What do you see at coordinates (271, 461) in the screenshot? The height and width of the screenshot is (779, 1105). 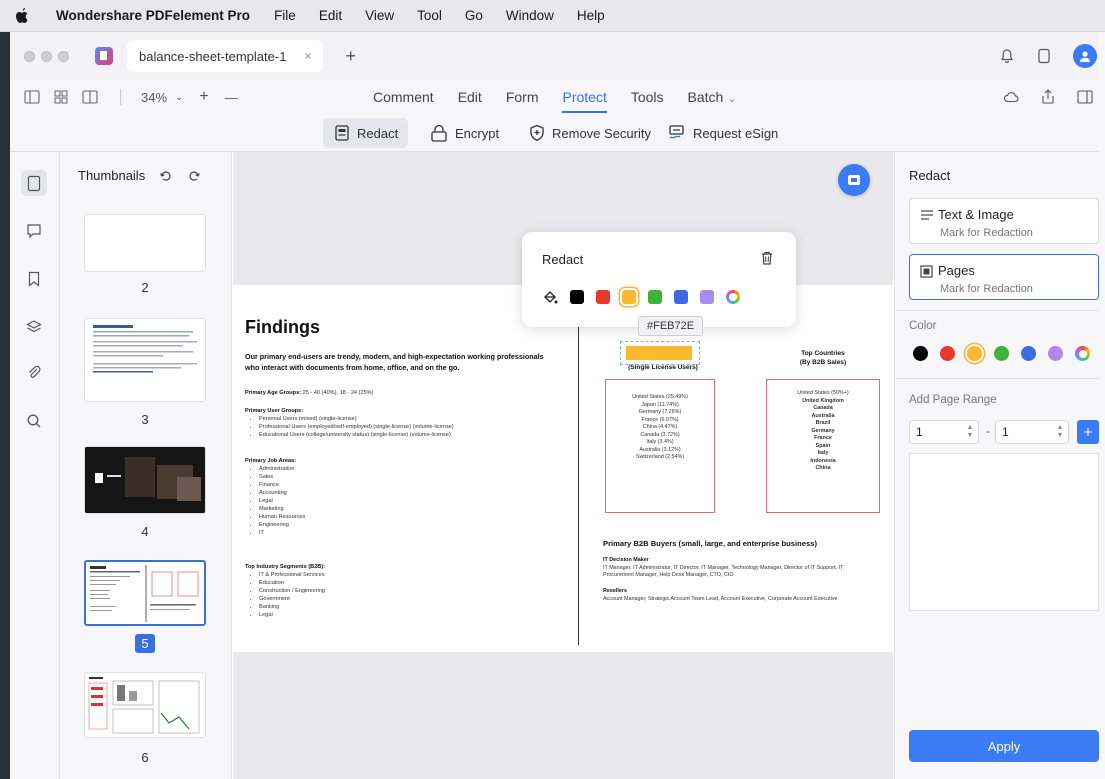 I see `job-areas-label: Primary Job Areas:` at bounding box center [271, 461].